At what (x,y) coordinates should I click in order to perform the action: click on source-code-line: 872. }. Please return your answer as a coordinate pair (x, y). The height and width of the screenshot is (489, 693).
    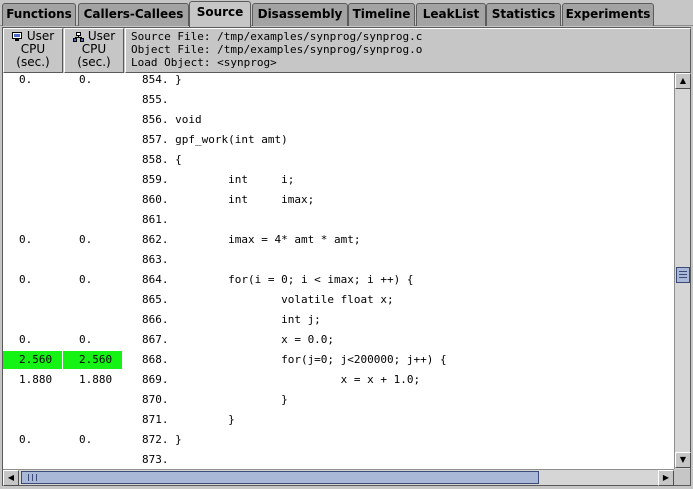
    Looking at the image, I should click on (162, 439).